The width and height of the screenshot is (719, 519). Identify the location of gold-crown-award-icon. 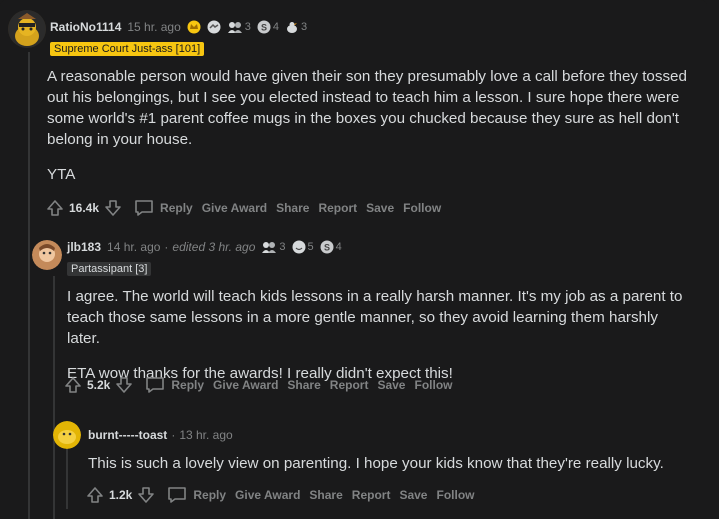
(194, 27).